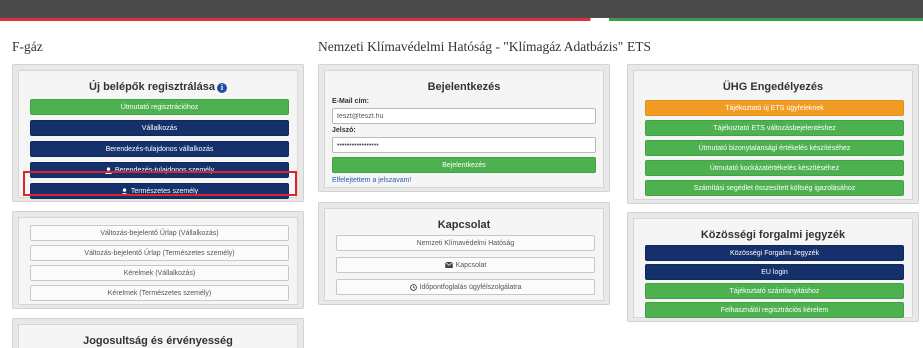 This screenshot has width=923, height=348. I want to click on natural-person-highlight, so click(160, 183).